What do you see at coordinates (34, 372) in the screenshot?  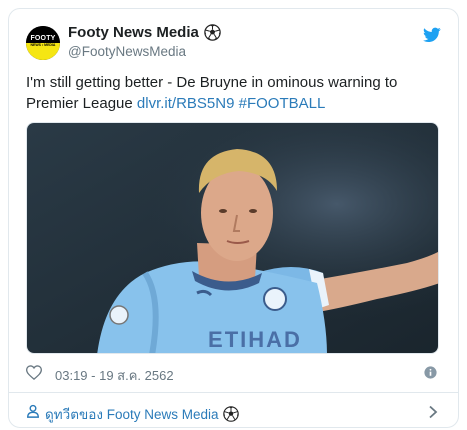 I see `heart-icon` at bounding box center [34, 372].